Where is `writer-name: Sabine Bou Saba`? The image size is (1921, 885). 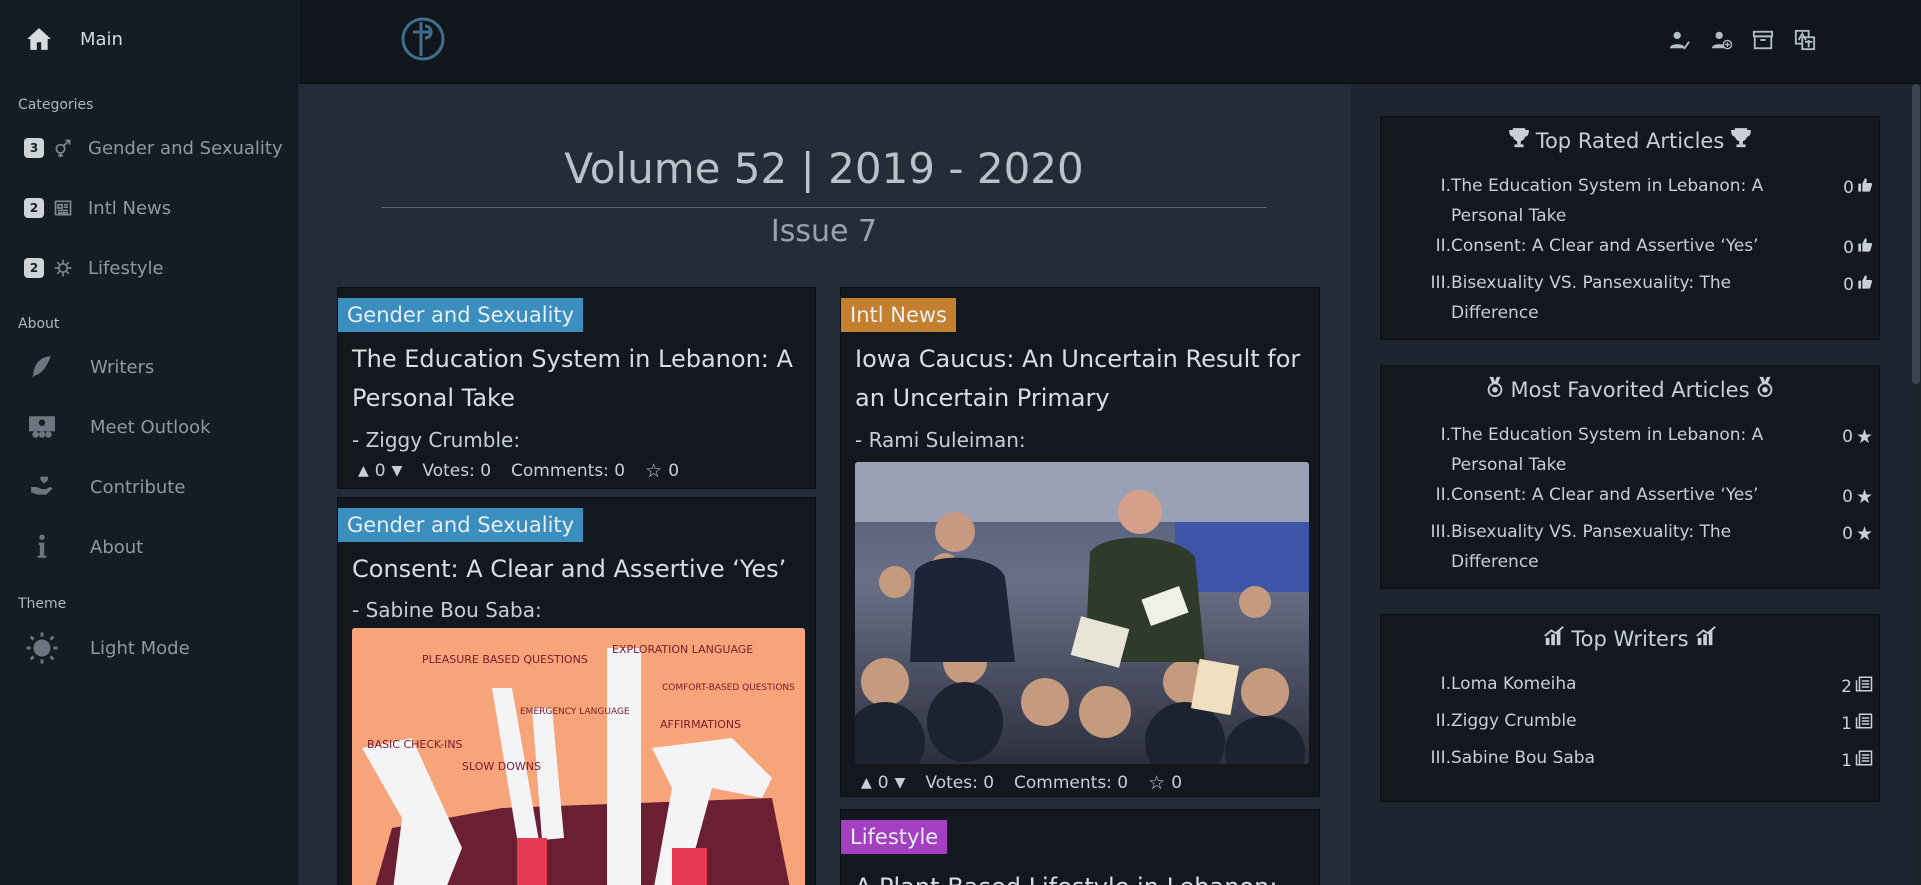 writer-name: Sabine Bou Saba is located at coordinates (1613, 758).